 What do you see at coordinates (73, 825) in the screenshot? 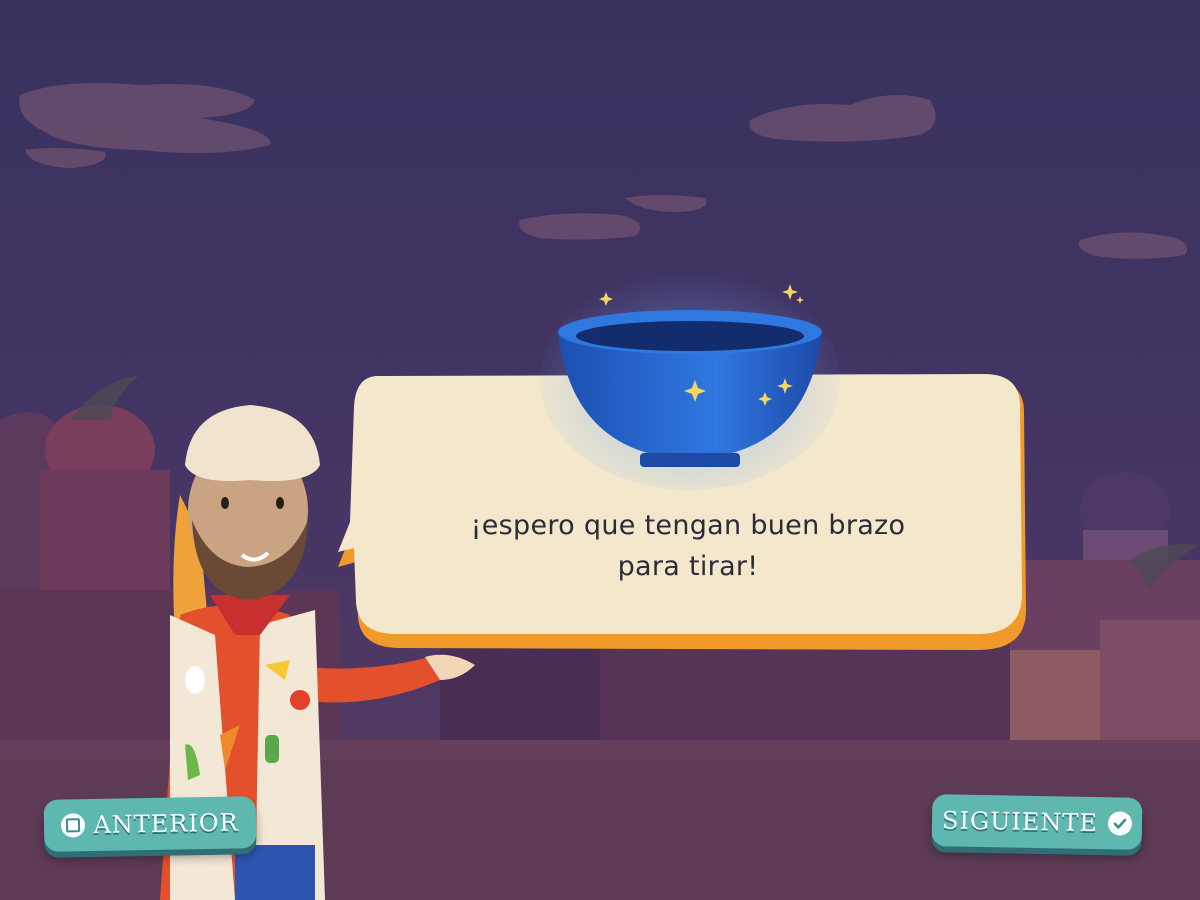
I see `stop-square-icon` at bounding box center [73, 825].